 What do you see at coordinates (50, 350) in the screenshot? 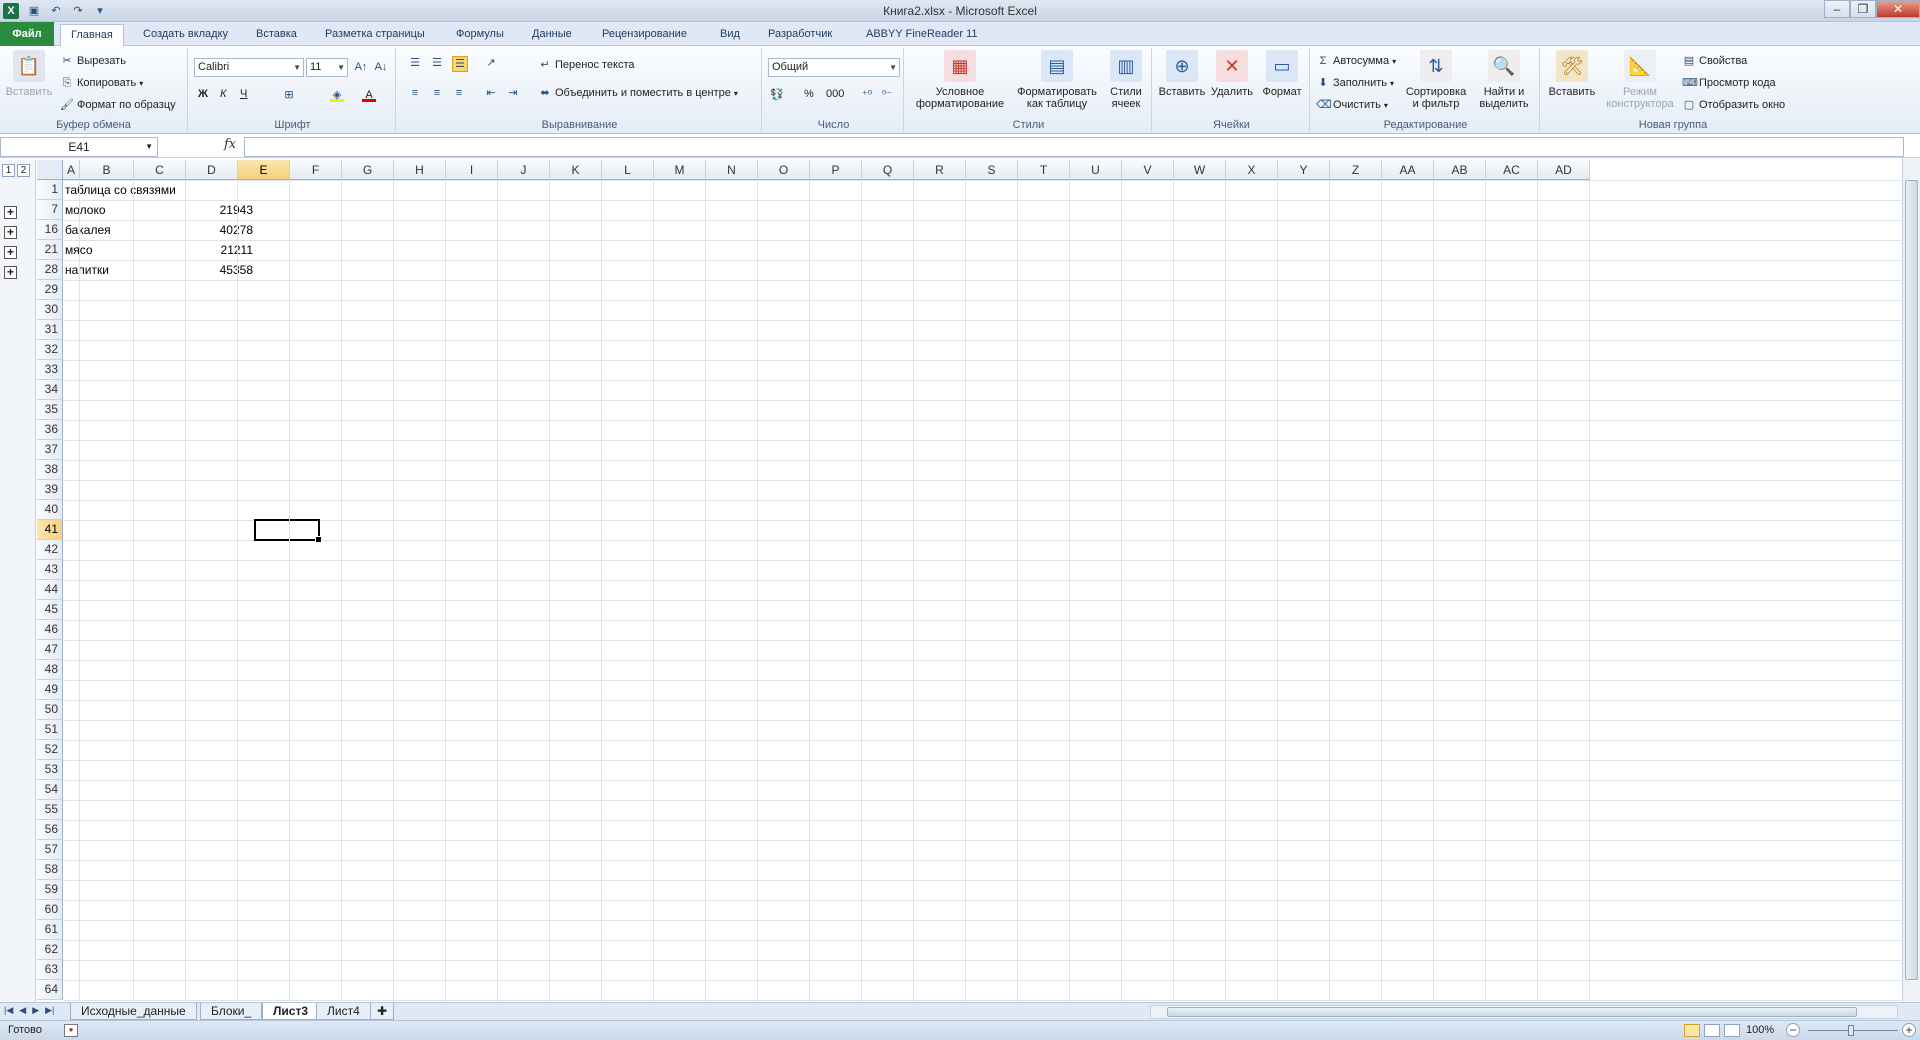
I see `row-header: 32` at bounding box center [50, 350].